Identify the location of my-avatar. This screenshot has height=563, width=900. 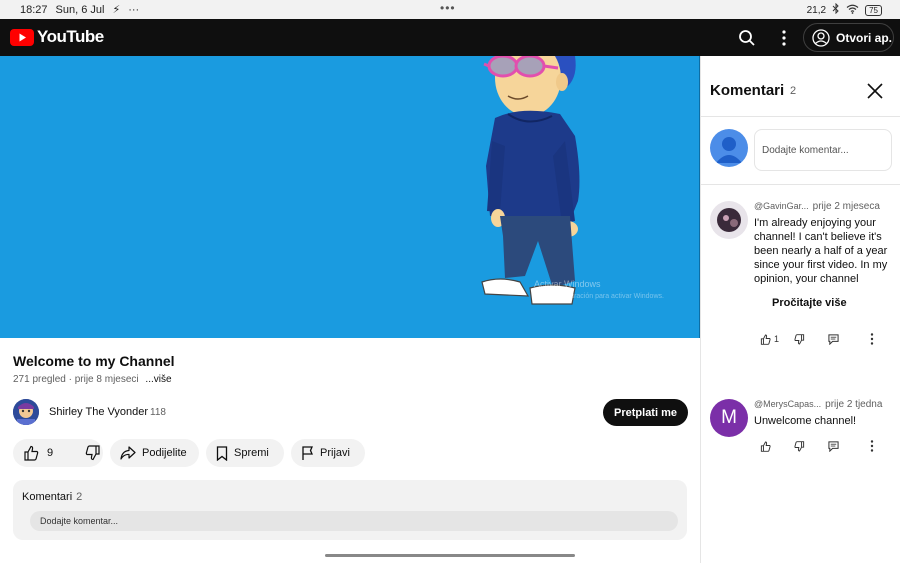
(729, 148).